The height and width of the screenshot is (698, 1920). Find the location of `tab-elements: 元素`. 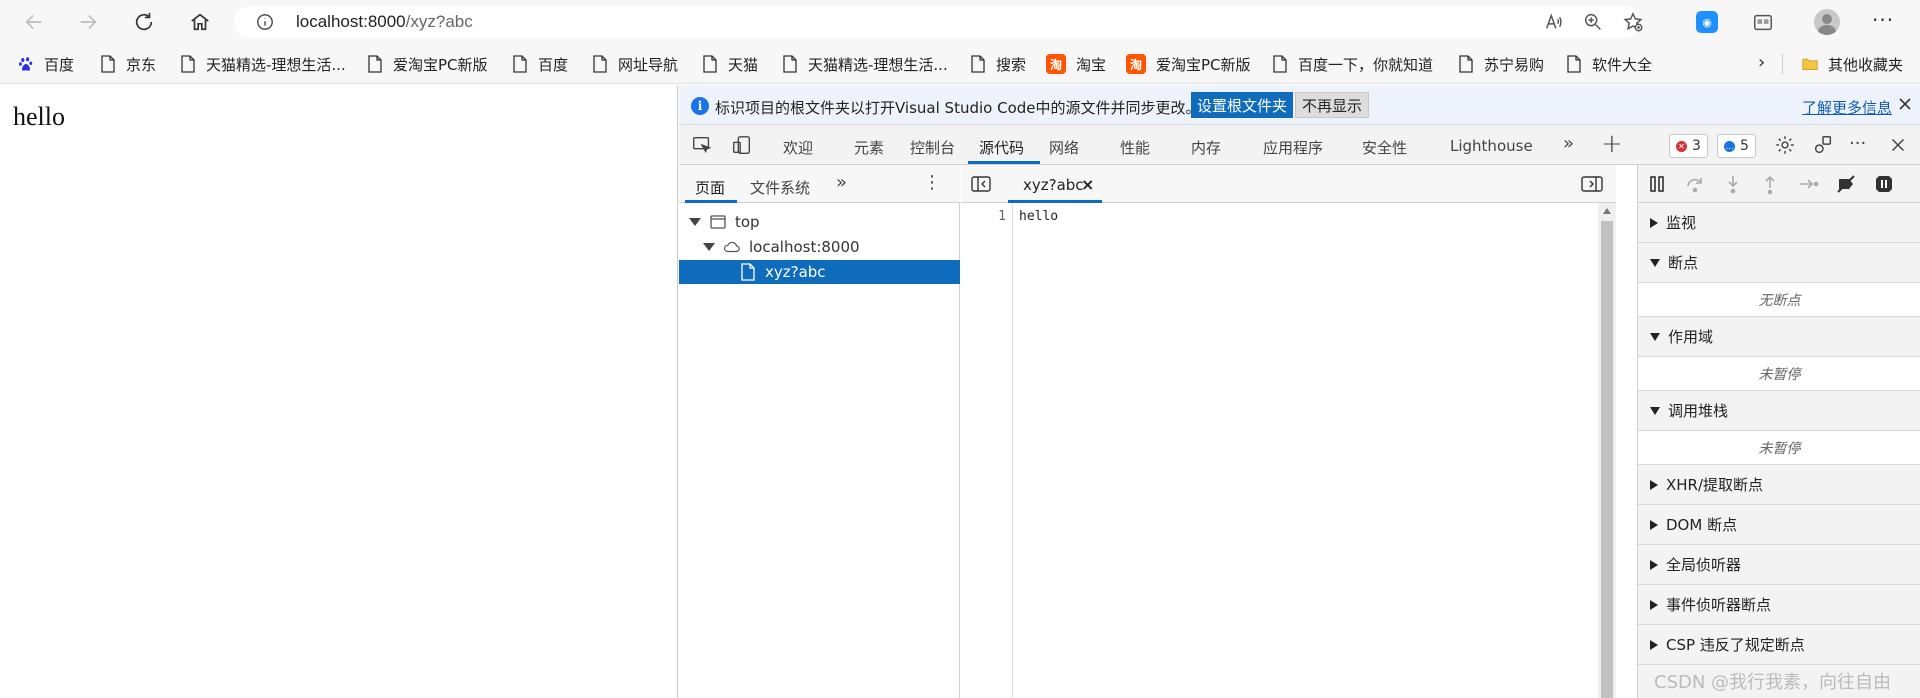

tab-elements: 元素 is located at coordinates (869, 147).